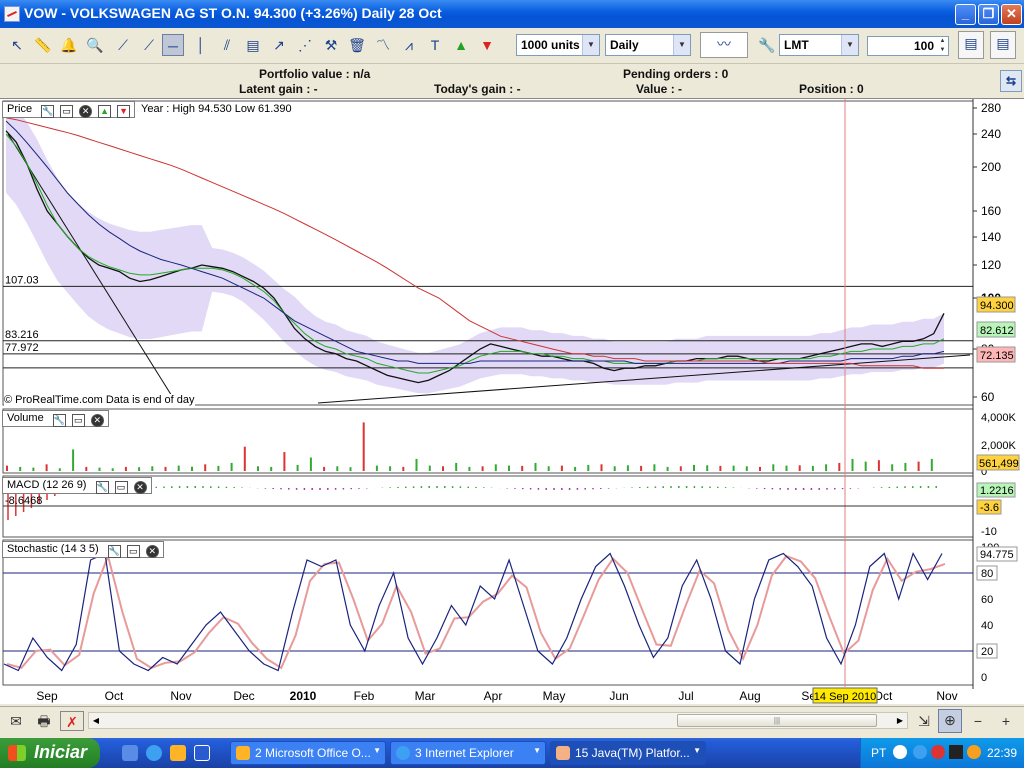 The width and height of the screenshot is (1024, 768). Describe the element at coordinates (69, 45) in the screenshot. I see `alarm-bell-icon: 🔔` at that location.